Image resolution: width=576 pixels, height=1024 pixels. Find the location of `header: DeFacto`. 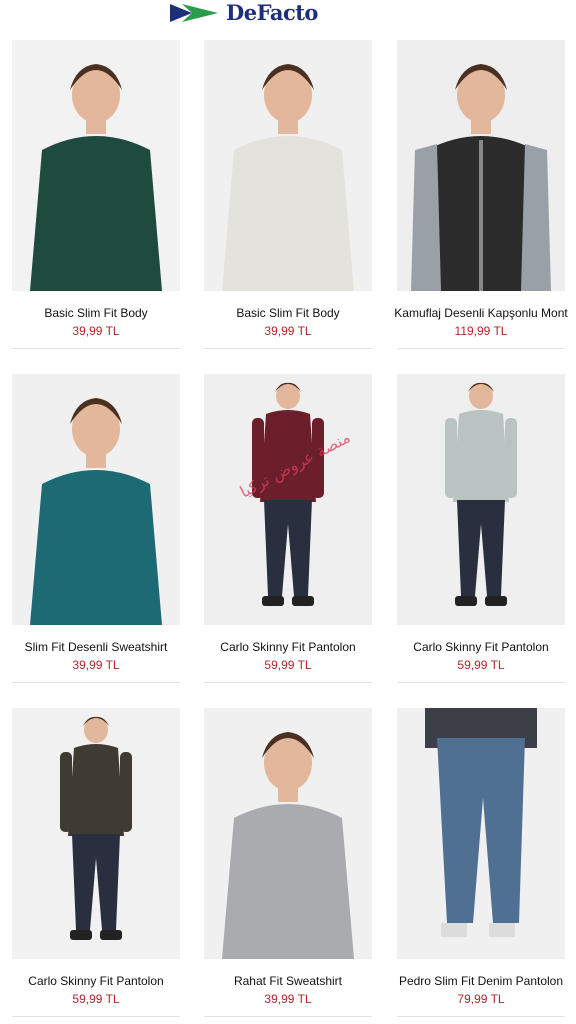

header: DeFacto is located at coordinates (288, 13).